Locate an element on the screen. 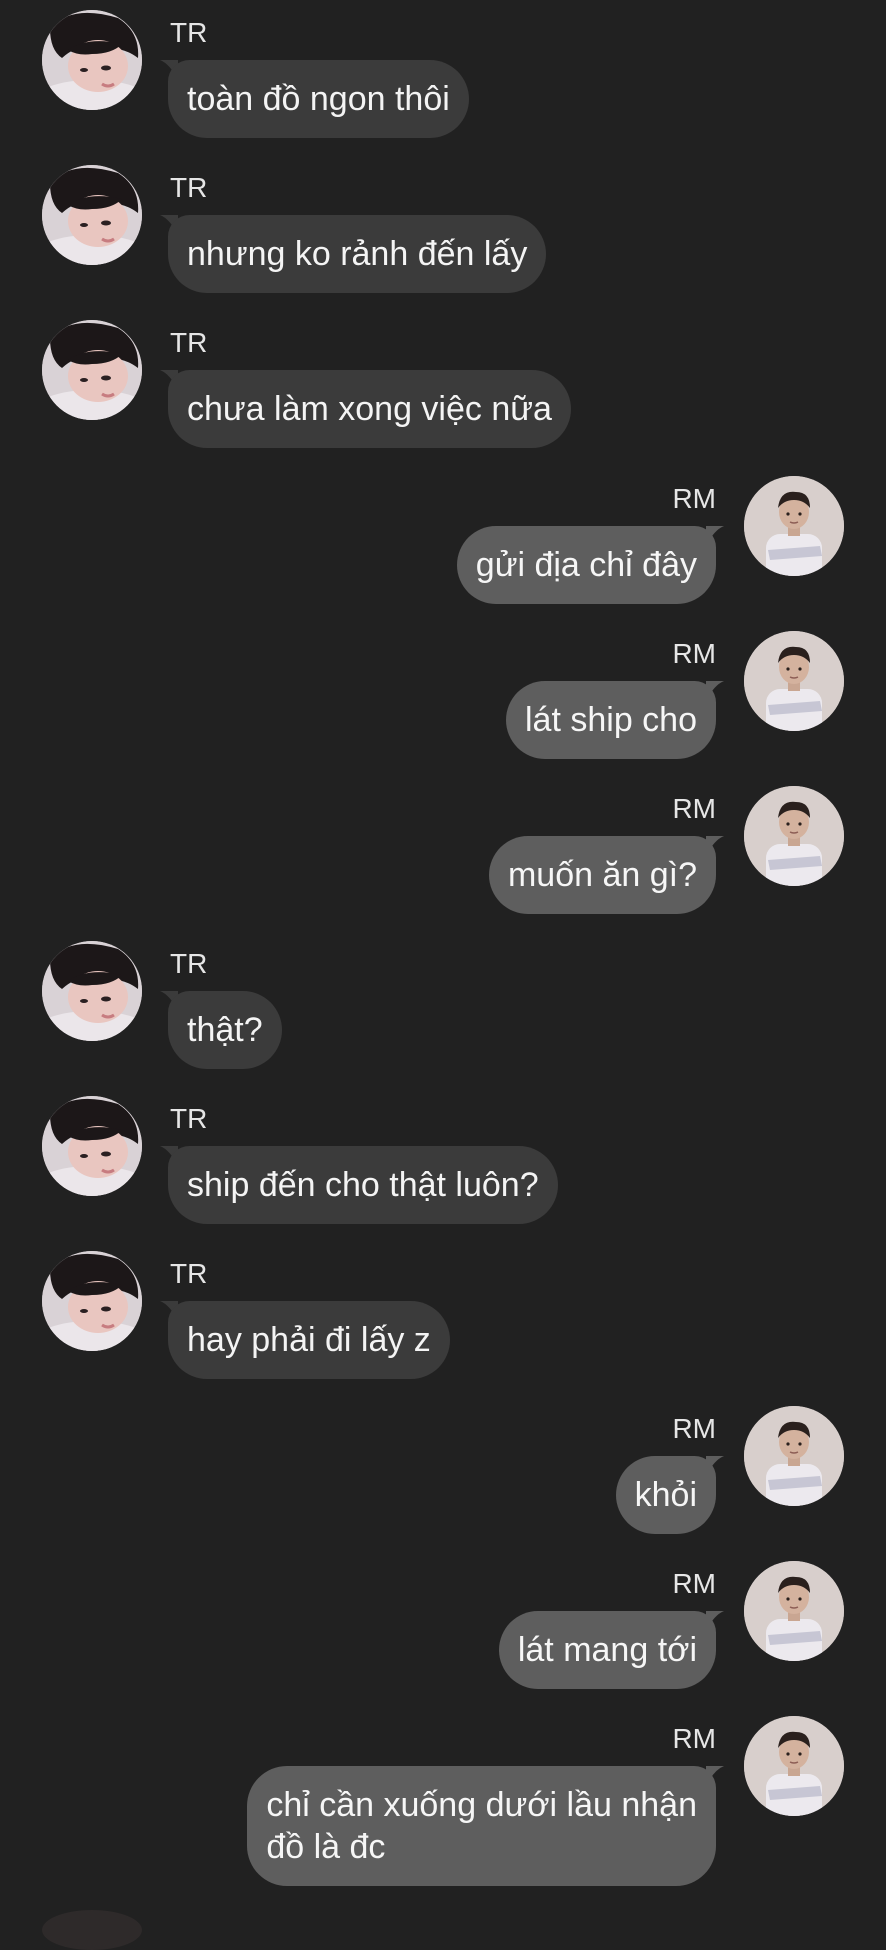 The height and width of the screenshot is (1950, 886). message-bubble: khỏi is located at coordinates (665, 1495).